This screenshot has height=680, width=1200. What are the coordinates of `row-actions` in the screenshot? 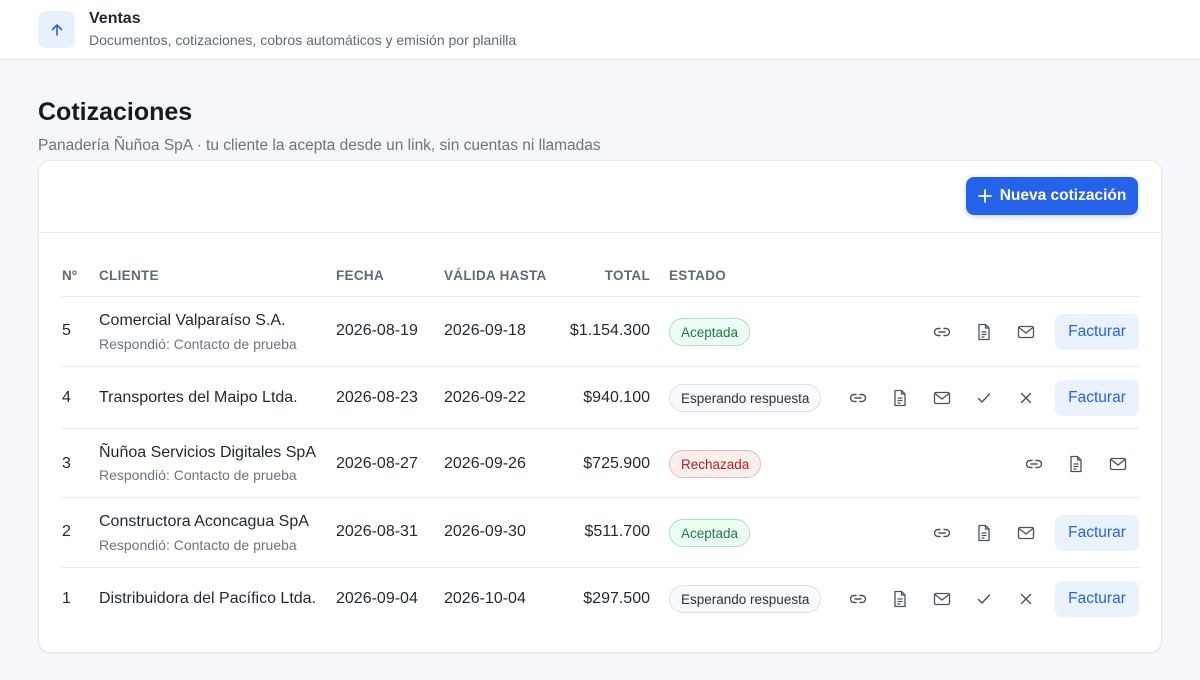 It's located at (1076, 464).